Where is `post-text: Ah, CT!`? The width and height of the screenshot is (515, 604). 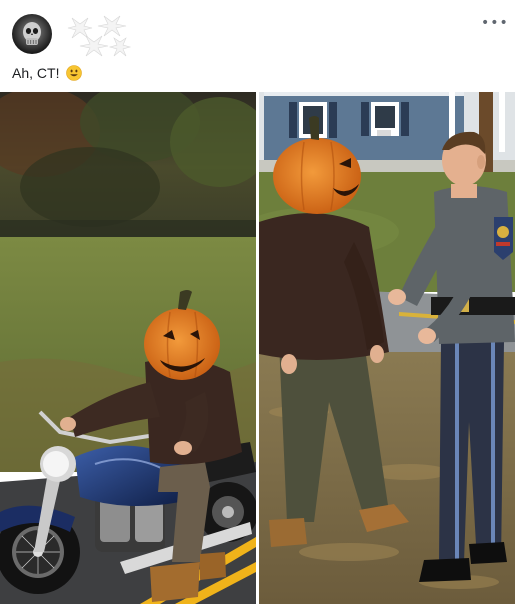
post-text: Ah, CT! is located at coordinates (36, 73).